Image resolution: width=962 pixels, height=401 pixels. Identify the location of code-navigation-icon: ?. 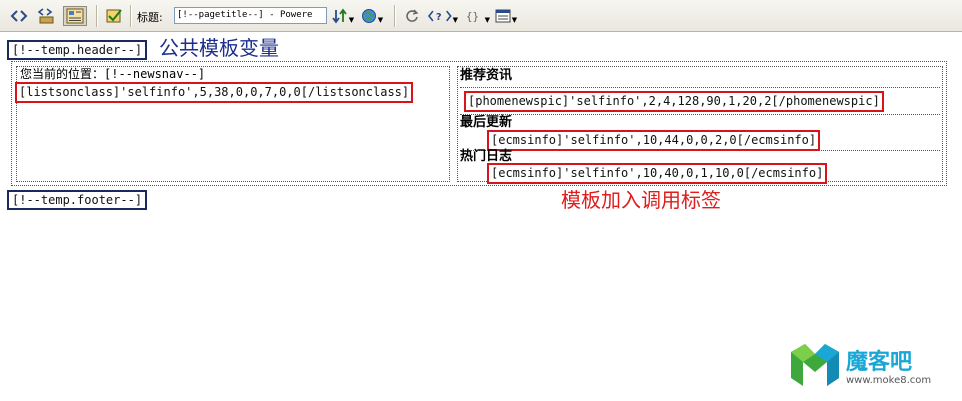
(440, 16).